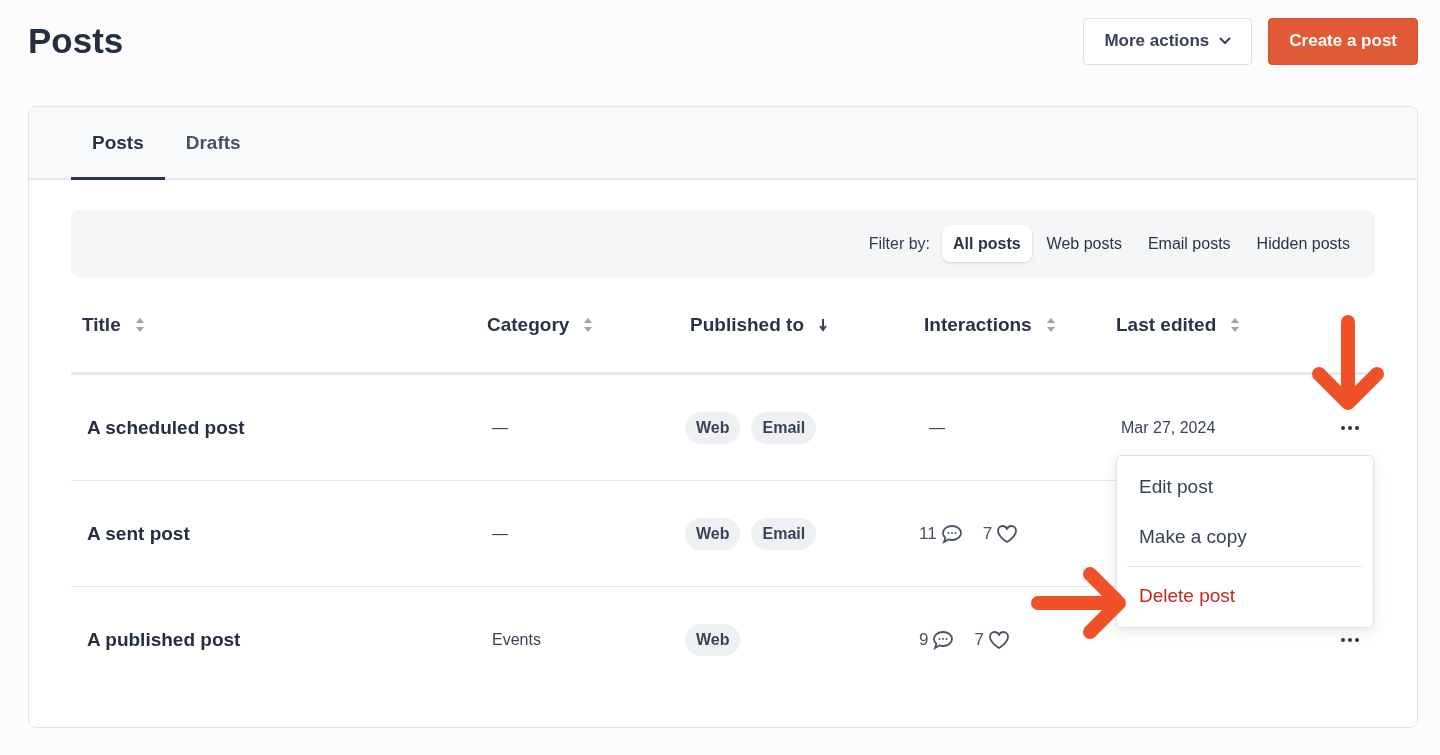 The width and height of the screenshot is (1440, 755). Describe the element at coordinates (1343, 41) in the screenshot. I see `create-button: Create a post` at that location.